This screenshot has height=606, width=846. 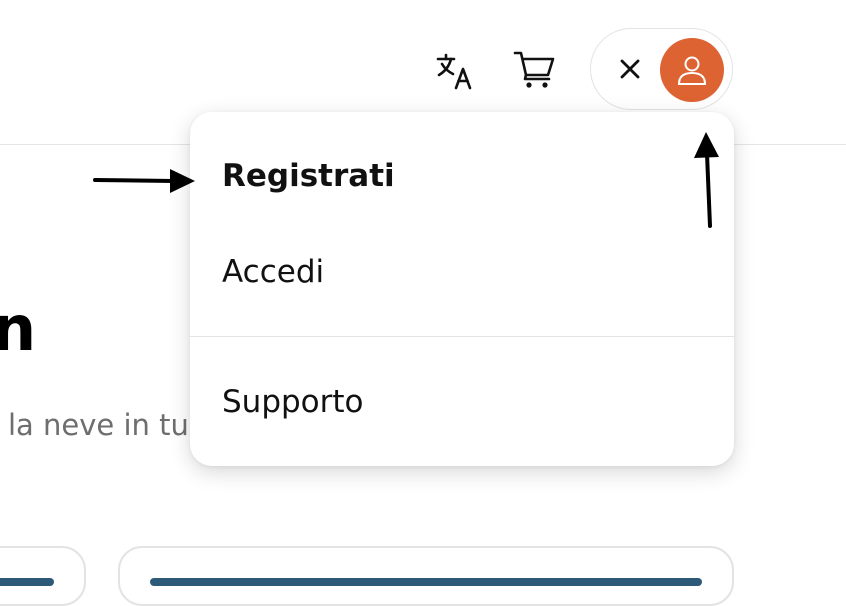 I want to click on arrow-right-icon, so click(x=144, y=181).